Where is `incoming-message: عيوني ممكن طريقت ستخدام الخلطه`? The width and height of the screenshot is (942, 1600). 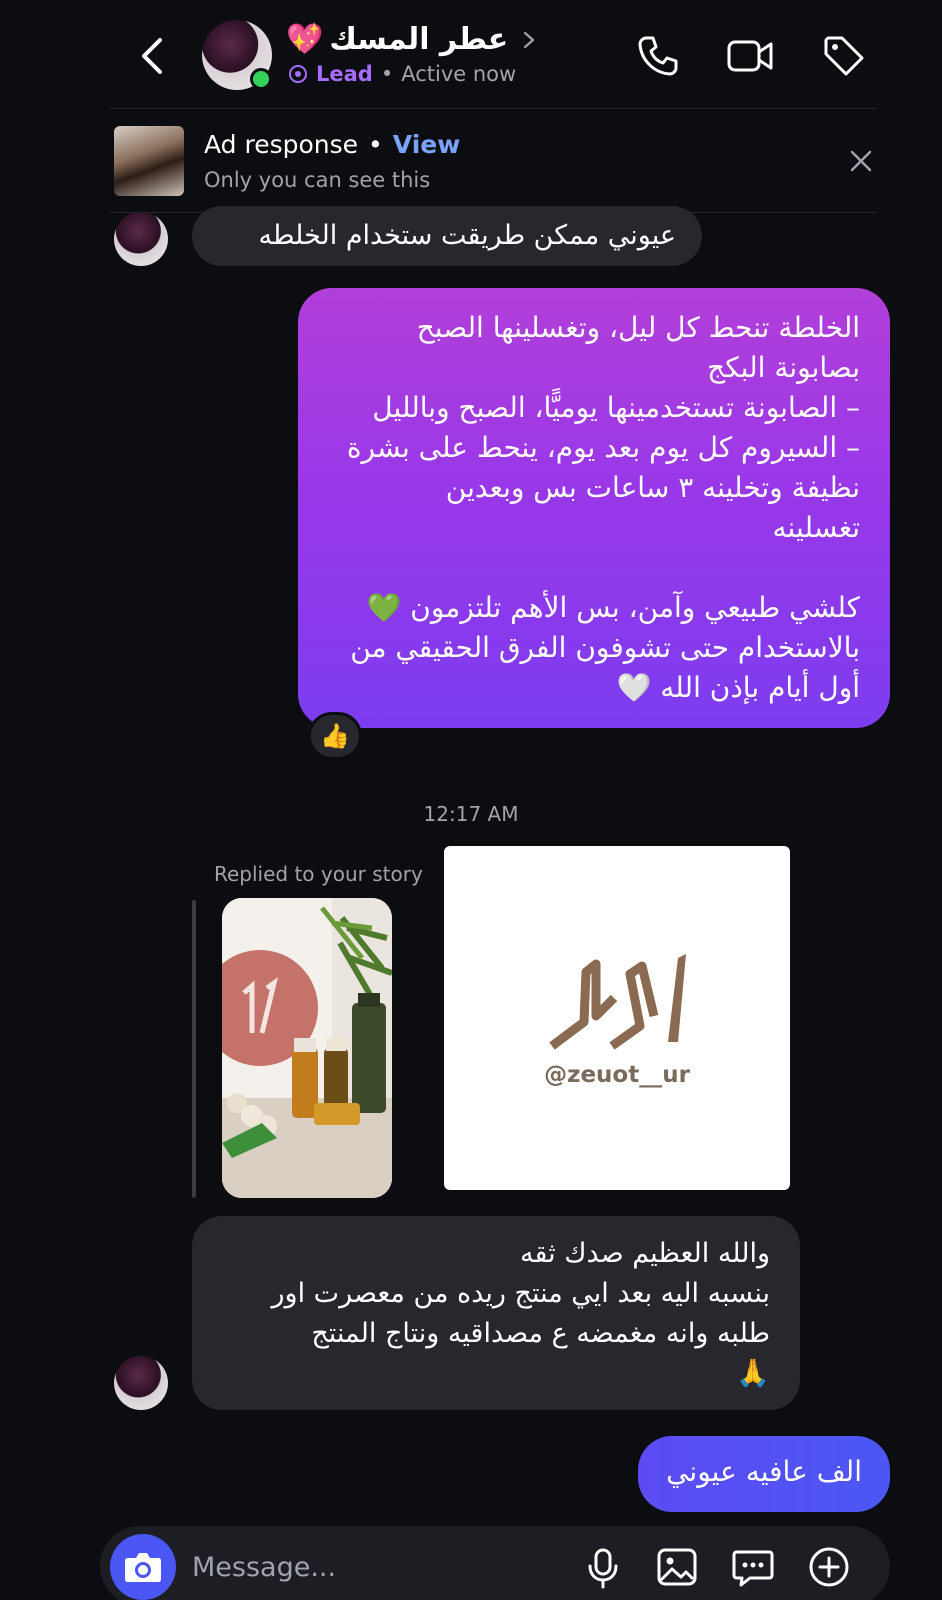
incoming-message: عيوني ممكن طريقت ستخدام الخلطه is located at coordinates (447, 236).